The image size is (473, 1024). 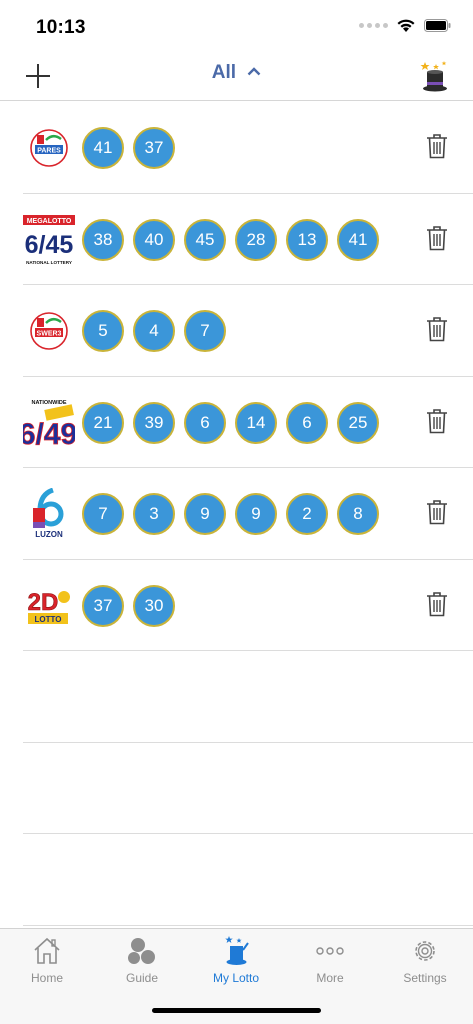 What do you see at coordinates (103, 239) in the screenshot?
I see `lotto-ball: 38` at bounding box center [103, 239].